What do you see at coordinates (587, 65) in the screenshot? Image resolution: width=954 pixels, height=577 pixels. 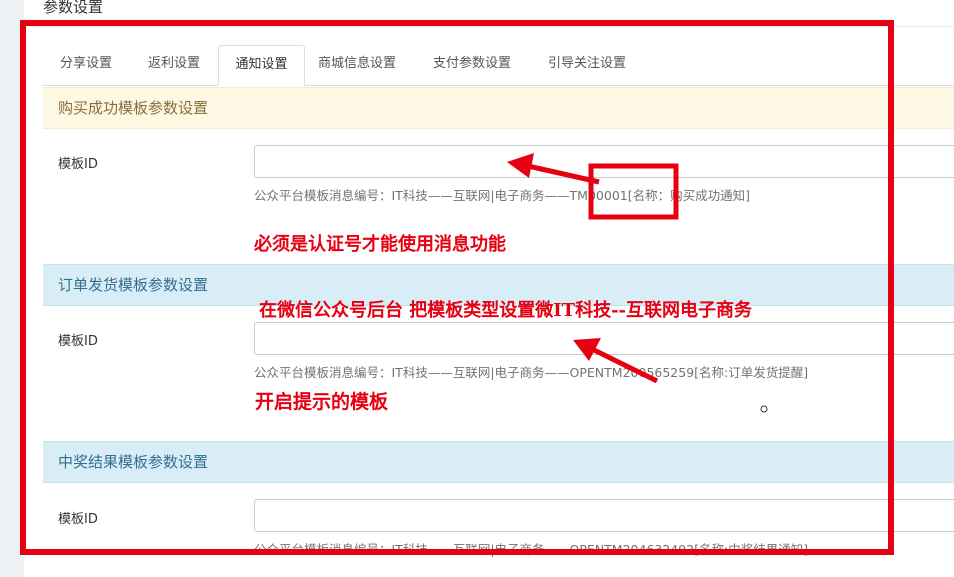 I see `tab-follow-guide-settings: 引导关注设置` at bounding box center [587, 65].